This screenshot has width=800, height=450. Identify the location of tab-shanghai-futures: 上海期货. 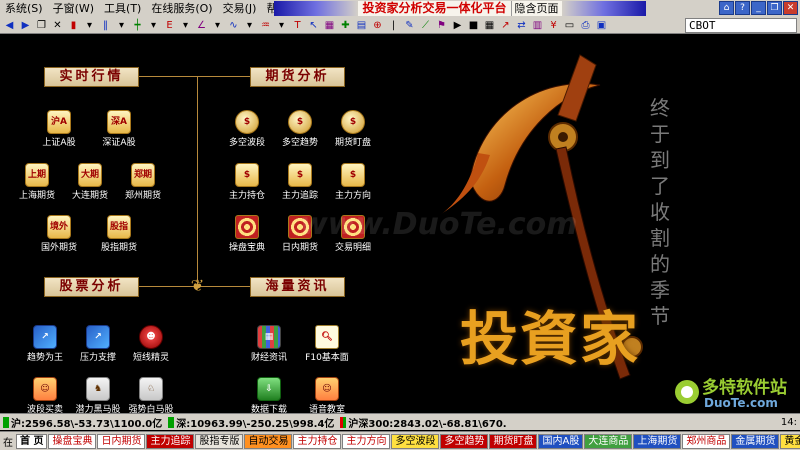
(657, 441).